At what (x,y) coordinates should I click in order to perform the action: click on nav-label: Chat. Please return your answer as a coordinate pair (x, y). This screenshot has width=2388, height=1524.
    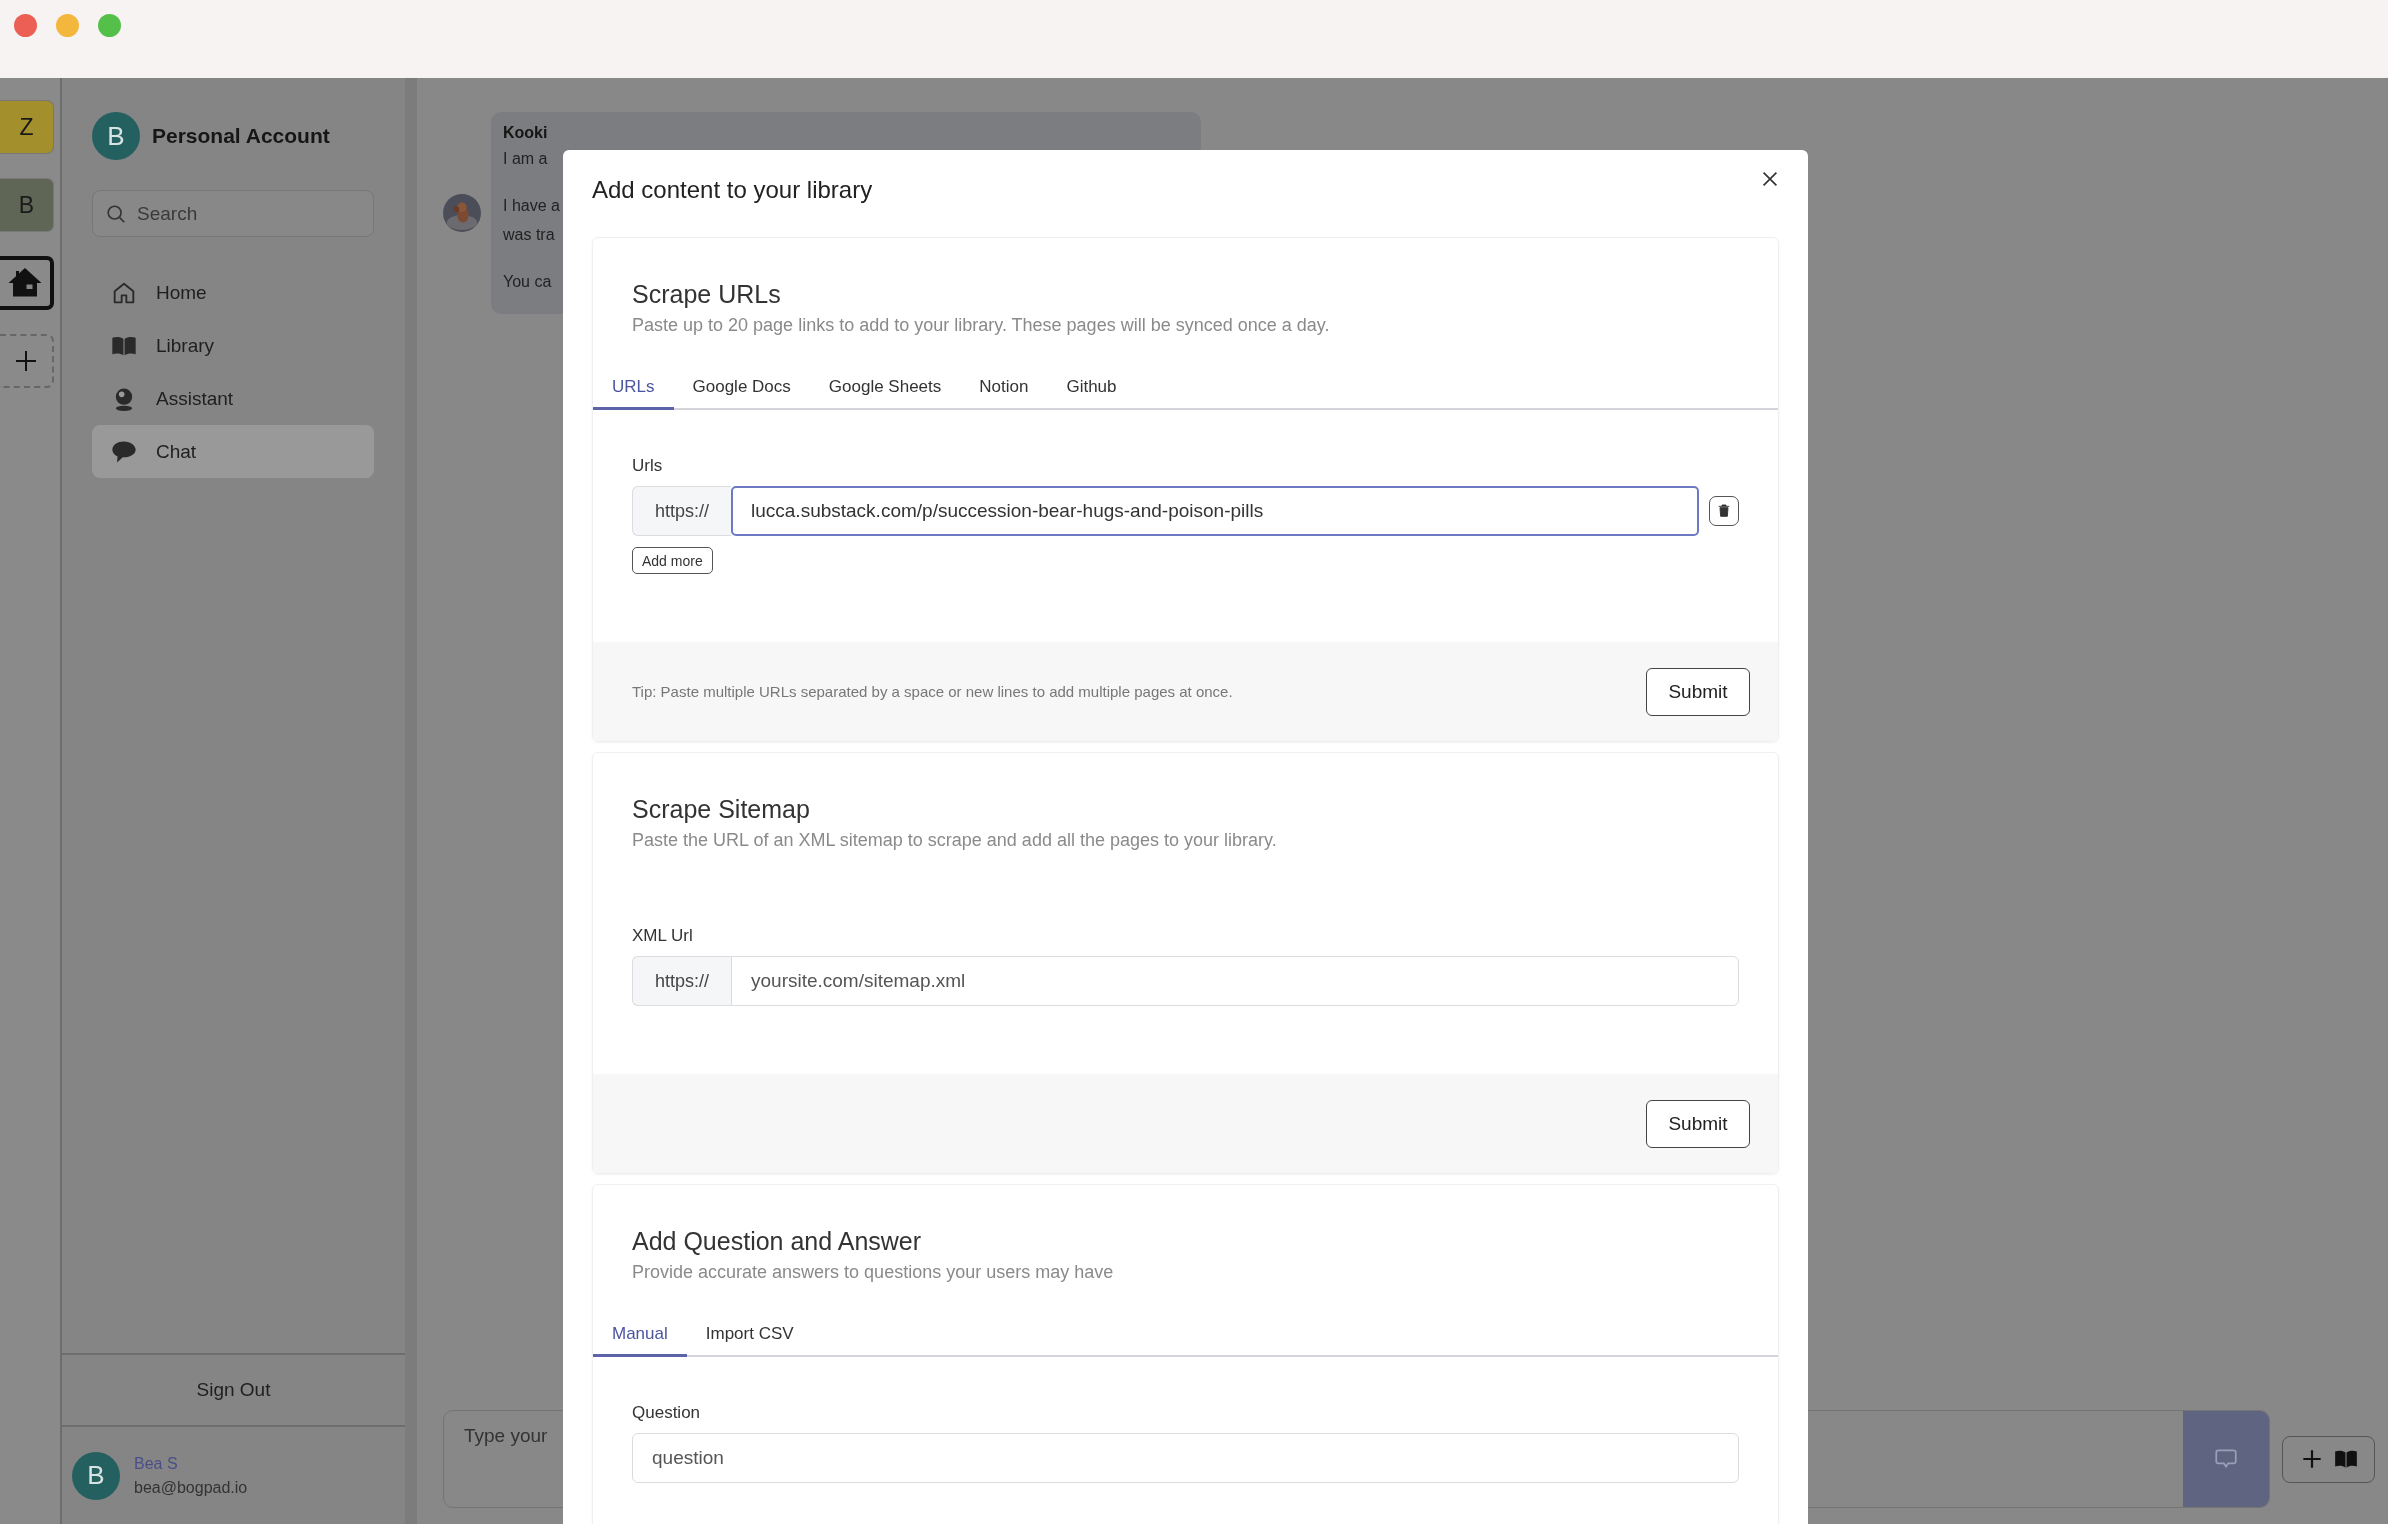
    Looking at the image, I should click on (176, 451).